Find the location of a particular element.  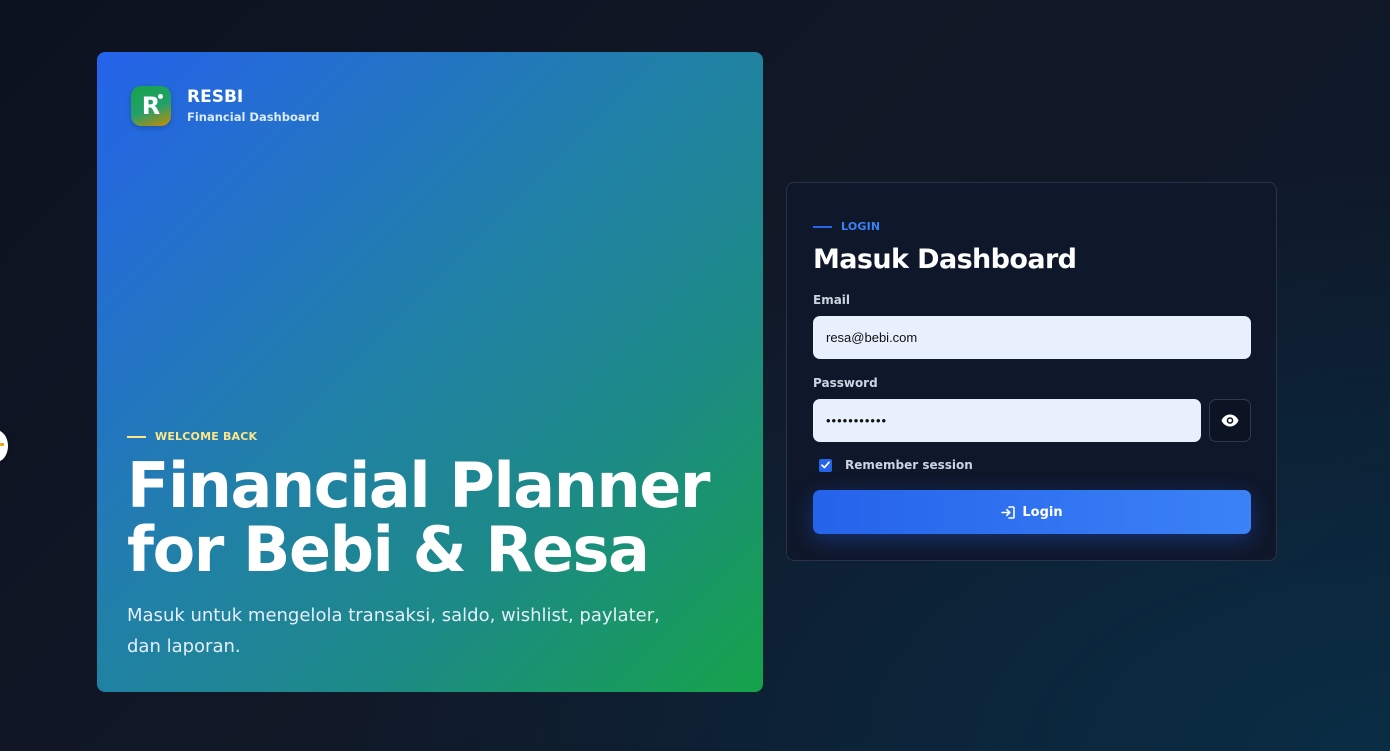

remember-checkbox is located at coordinates (825, 465).